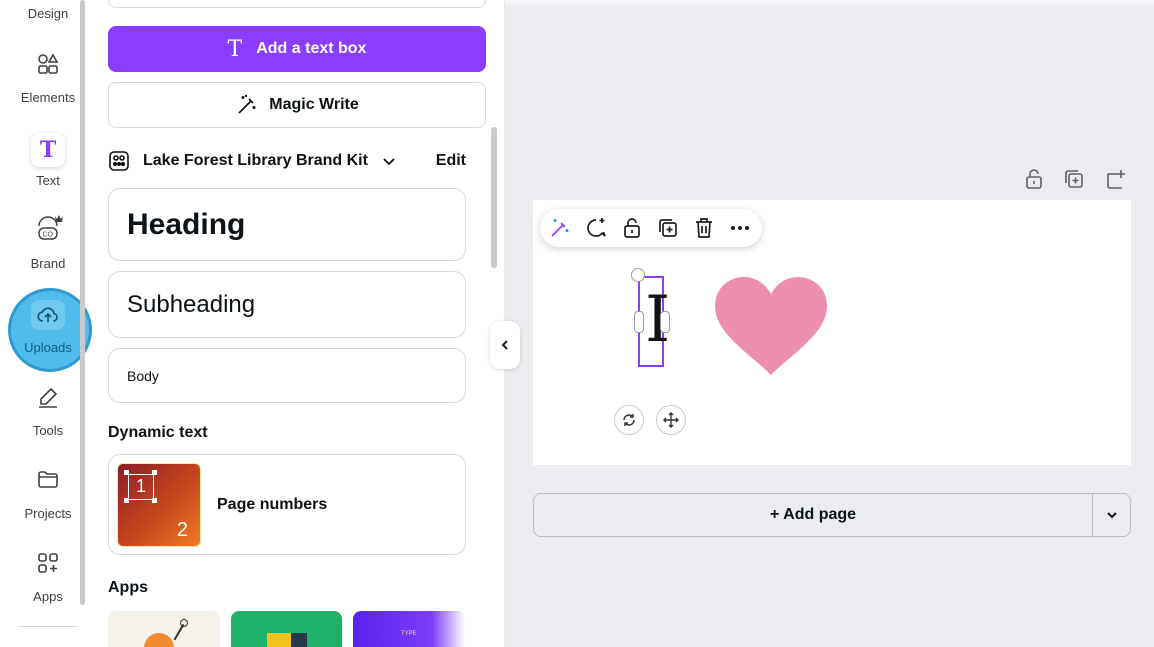 The image size is (1154, 647). Describe the element at coordinates (668, 228) in the screenshot. I see `duplicate-icon` at that location.